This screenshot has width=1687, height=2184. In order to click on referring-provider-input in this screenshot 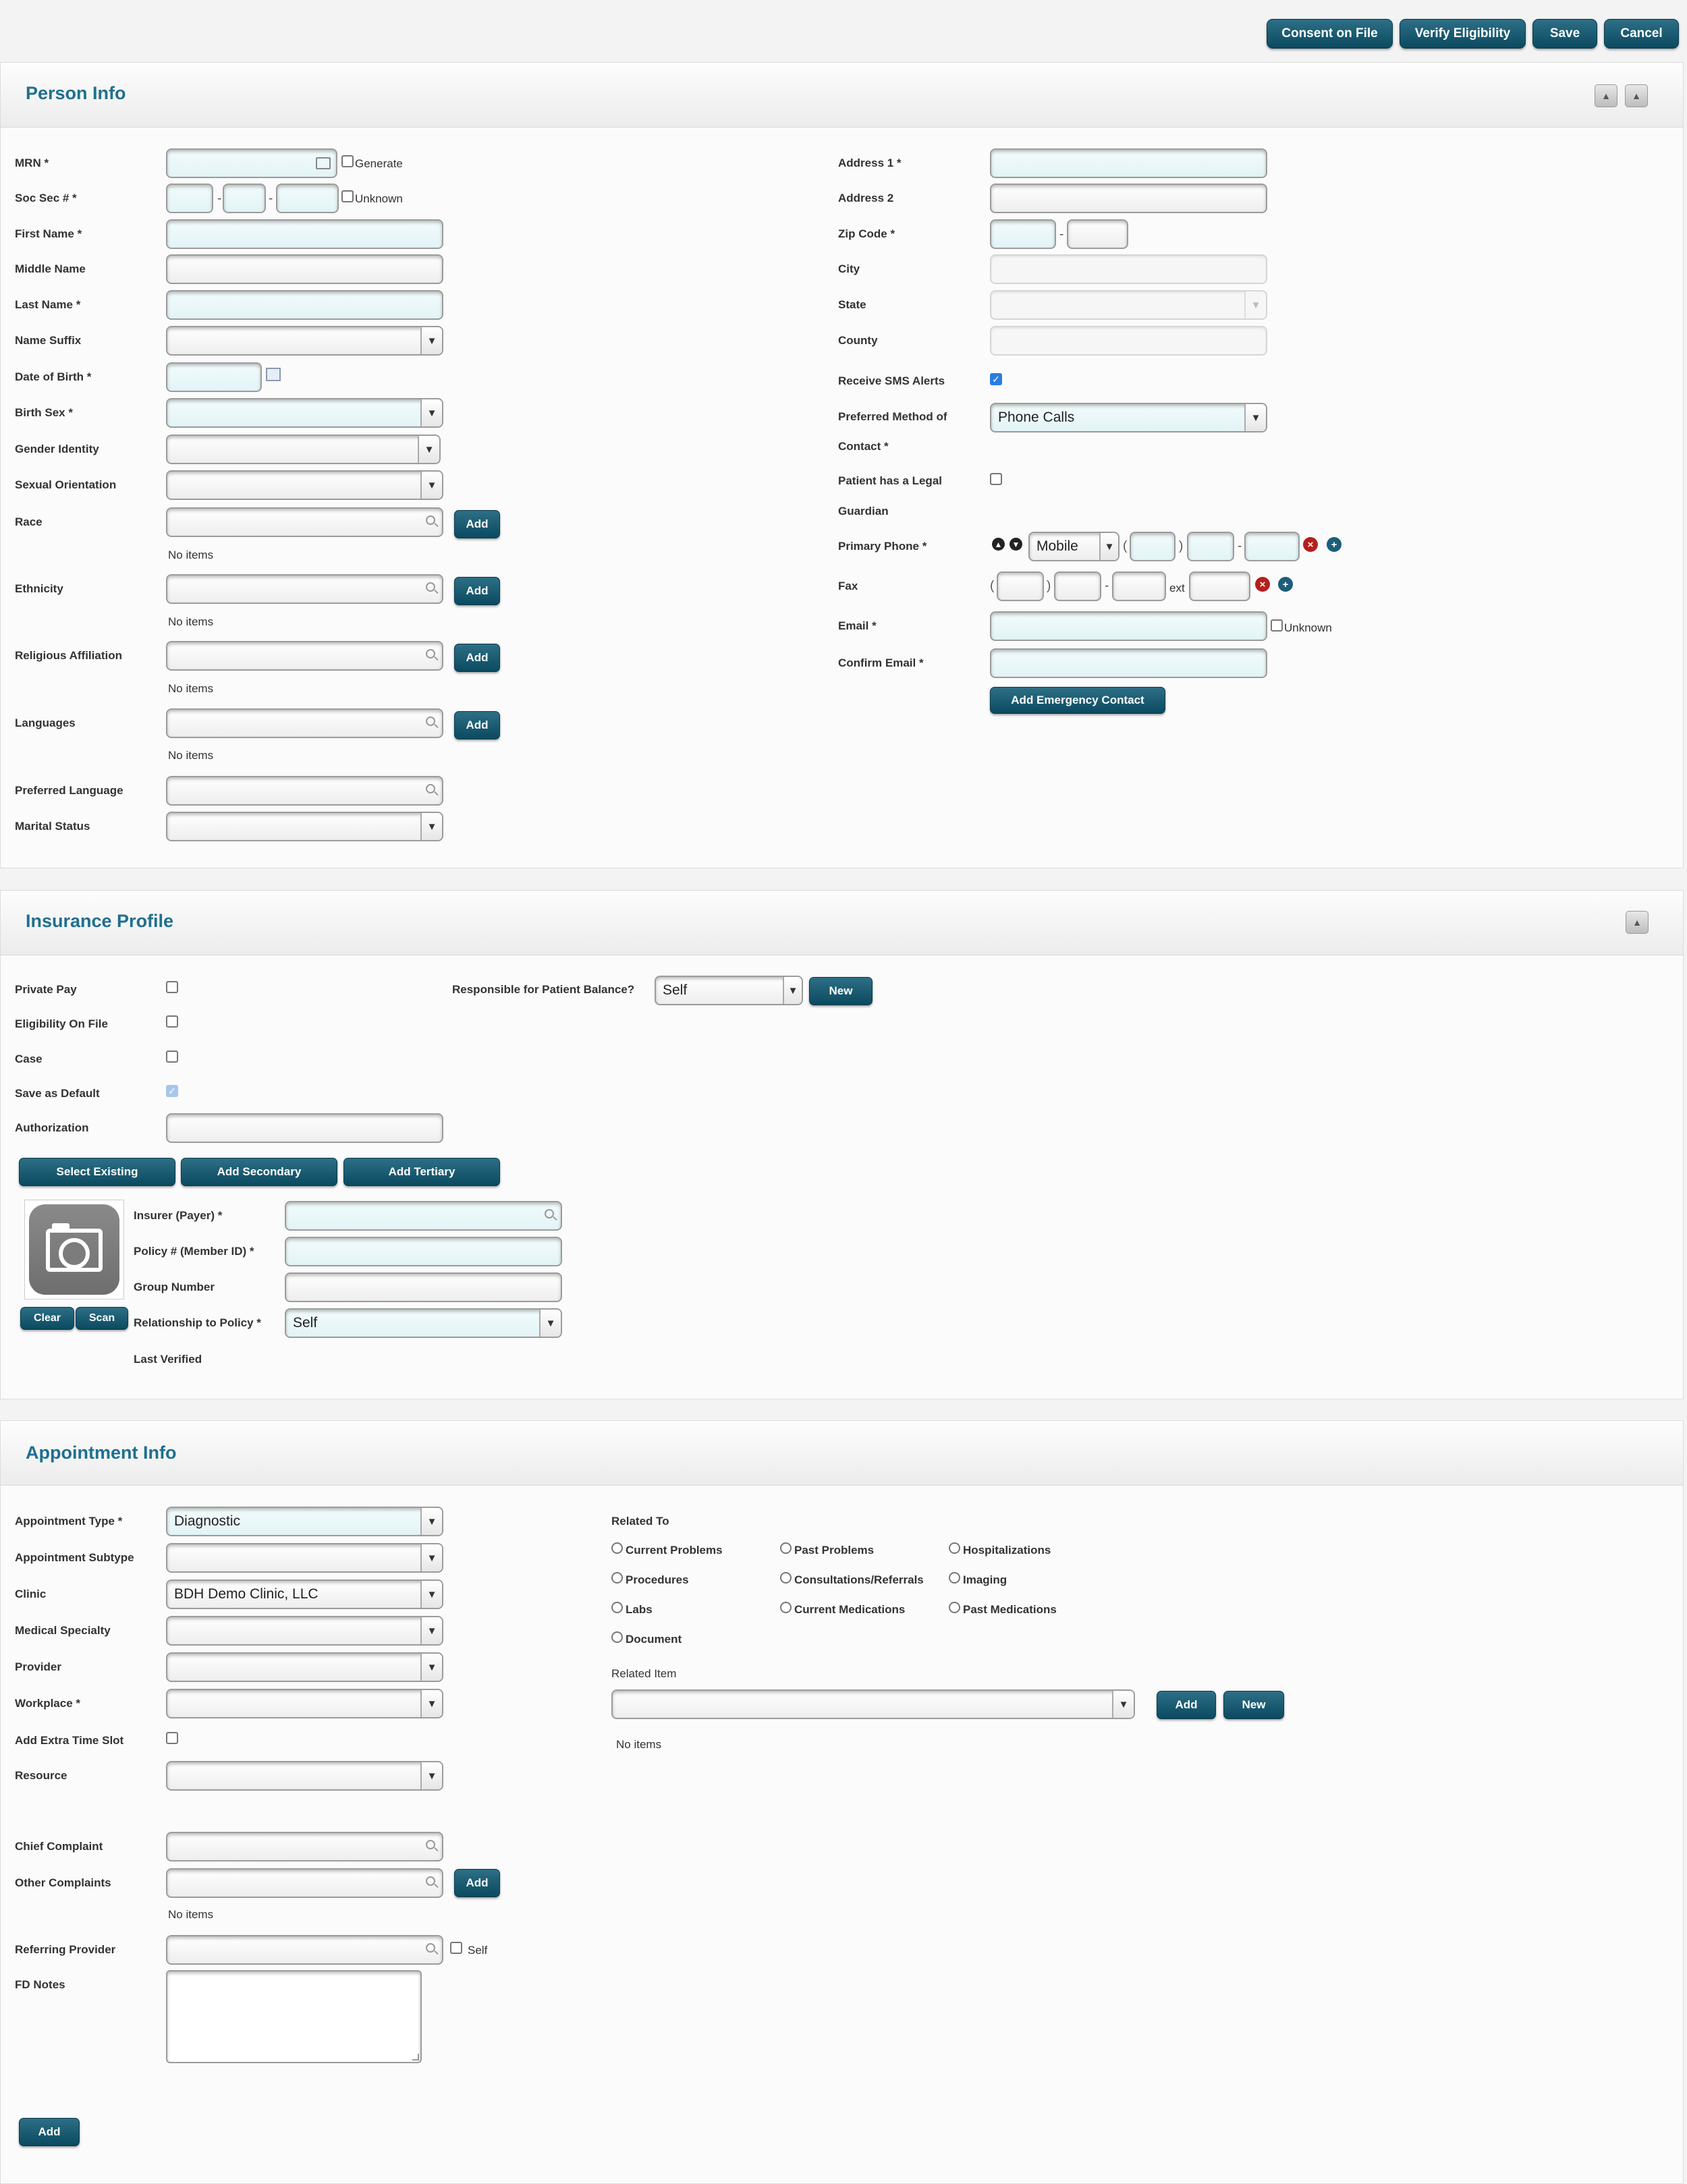, I will do `click(304, 1950)`.